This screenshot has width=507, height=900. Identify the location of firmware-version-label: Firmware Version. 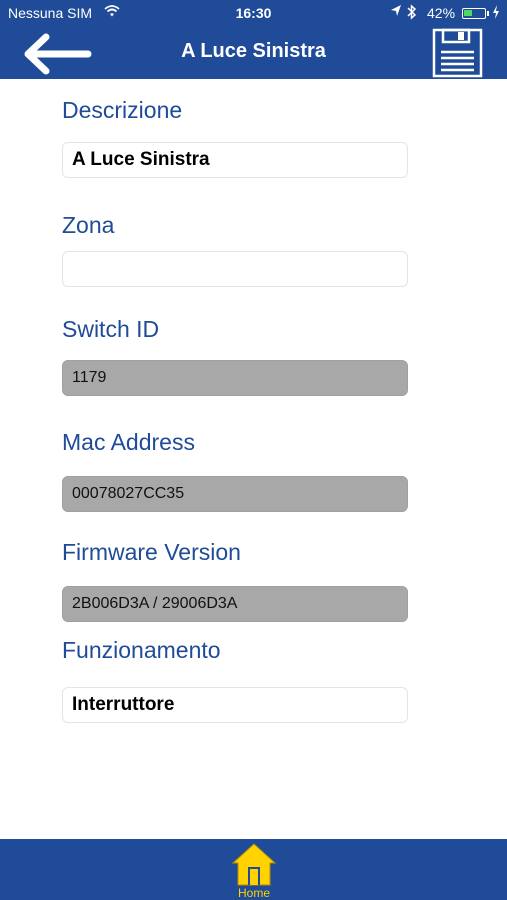
(151, 552).